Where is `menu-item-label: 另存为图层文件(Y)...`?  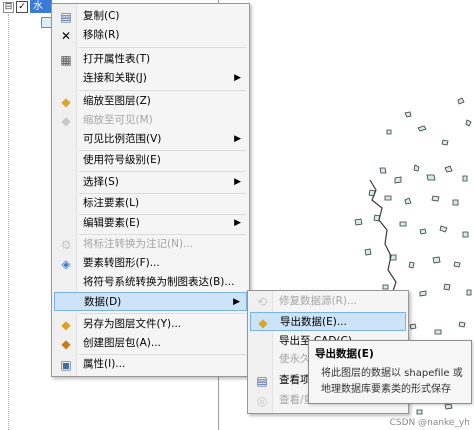 menu-item-label: 另存为图层文件(Y)... is located at coordinates (132, 324).